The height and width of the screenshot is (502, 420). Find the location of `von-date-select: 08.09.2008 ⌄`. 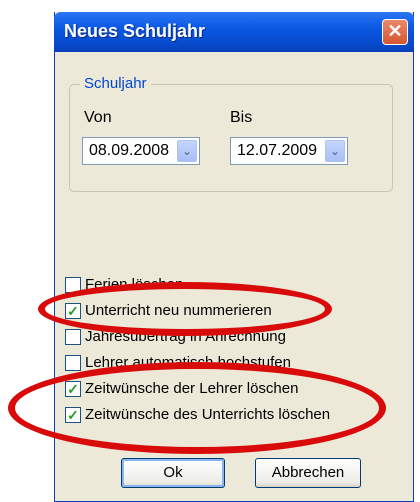

von-date-select: 08.09.2008 ⌄ is located at coordinates (141, 151).